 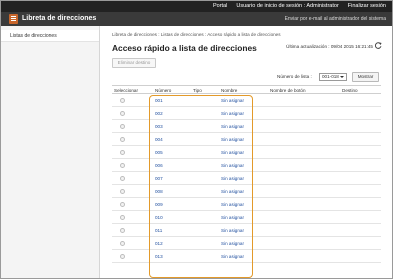 I want to click on column-type: Tipo, so click(x=197, y=90).